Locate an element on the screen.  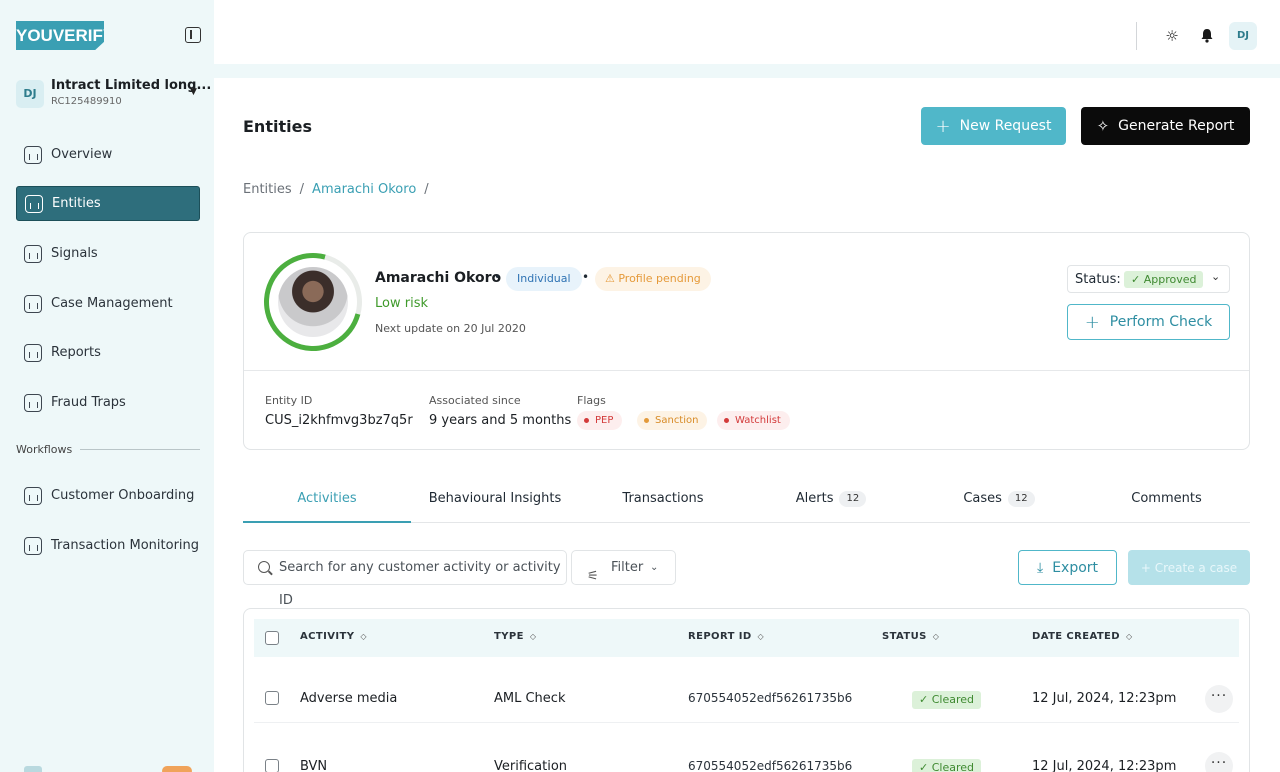
sidebar-item-transaction-monitoring: Transaction Monitoring is located at coordinates (108, 545).